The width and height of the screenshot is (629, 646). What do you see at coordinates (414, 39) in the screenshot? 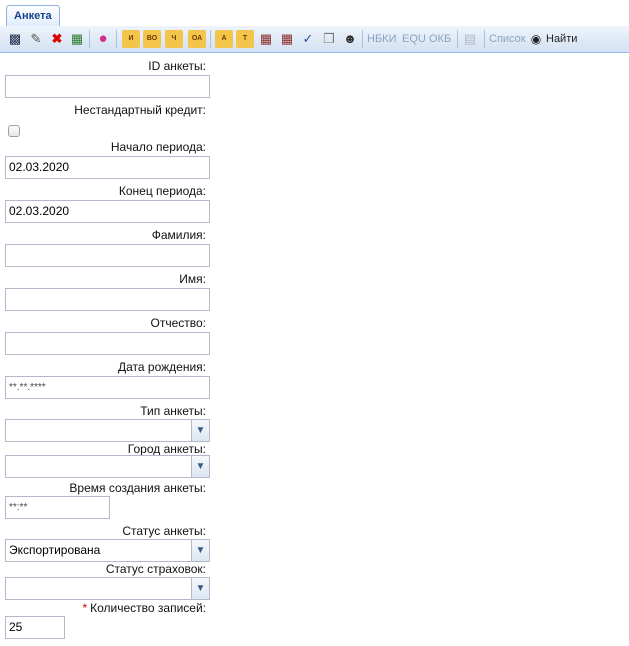
I see `equ-button: EQU` at bounding box center [414, 39].